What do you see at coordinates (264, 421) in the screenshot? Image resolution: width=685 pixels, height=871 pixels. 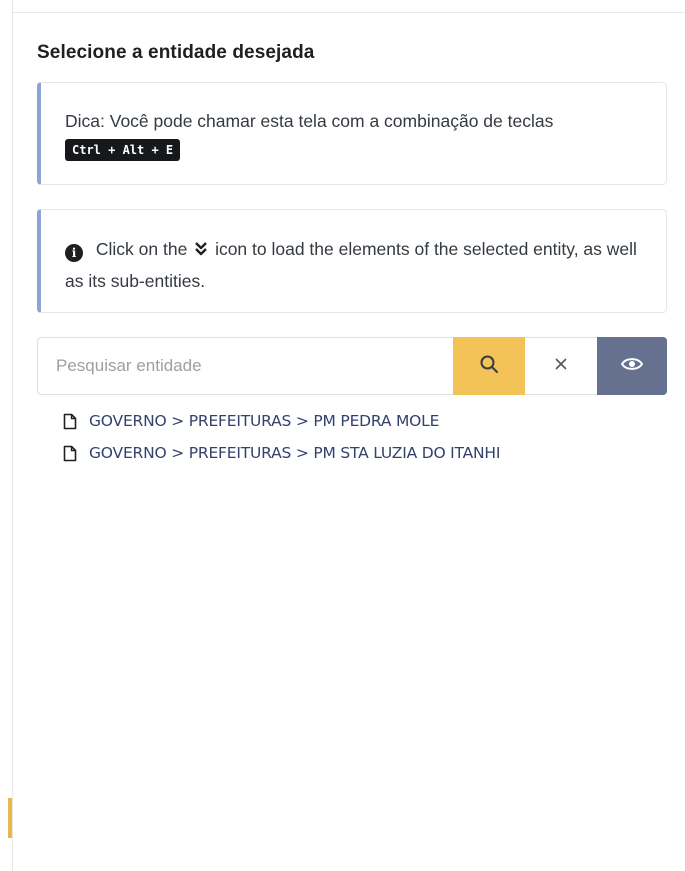 I see `result-label: GOVERNO > PREFEITURAS > PM PEDRA MOLE` at bounding box center [264, 421].